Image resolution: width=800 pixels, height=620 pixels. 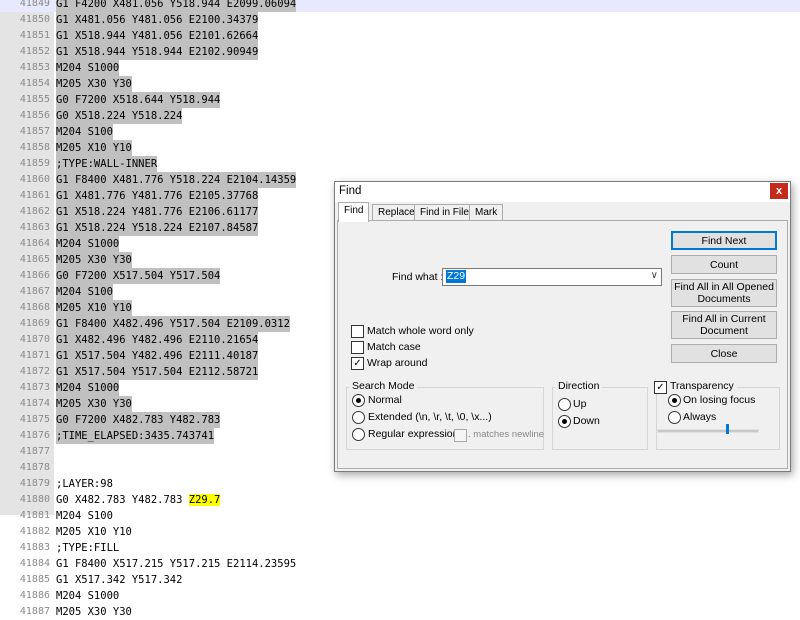 I want to click on editor-line: 41857 M204 S100, so click(x=400, y=132).